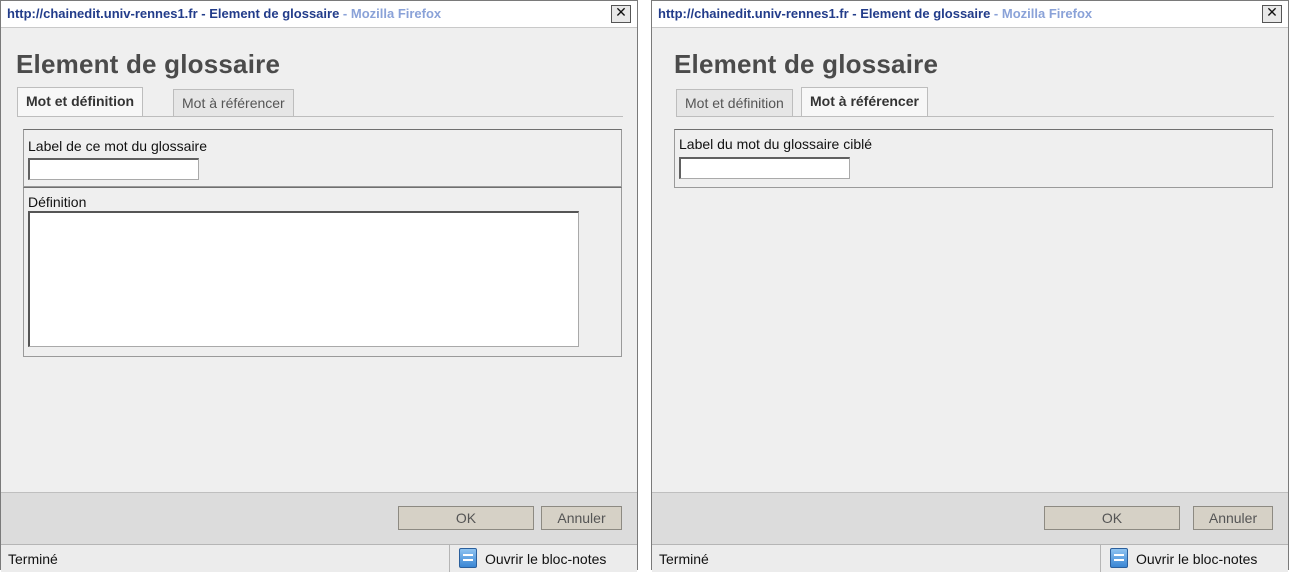  Describe the element at coordinates (303, 279) in the screenshot. I see `definition-textarea` at that location.